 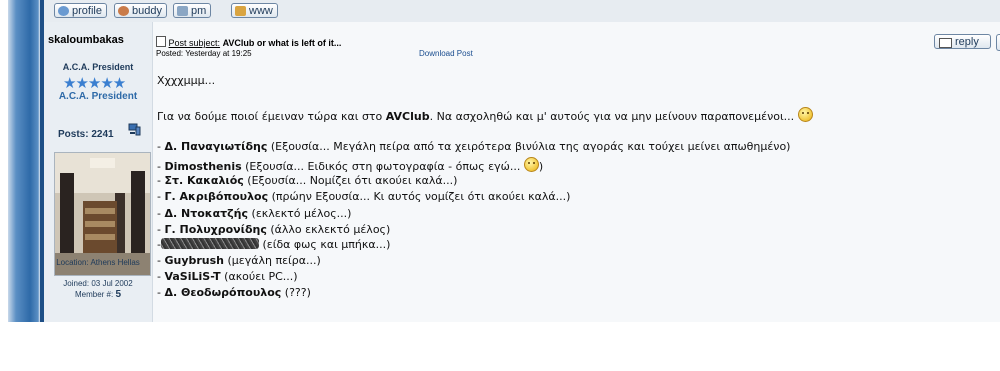 I want to click on buddy-button: buddy, so click(x=140, y=10).